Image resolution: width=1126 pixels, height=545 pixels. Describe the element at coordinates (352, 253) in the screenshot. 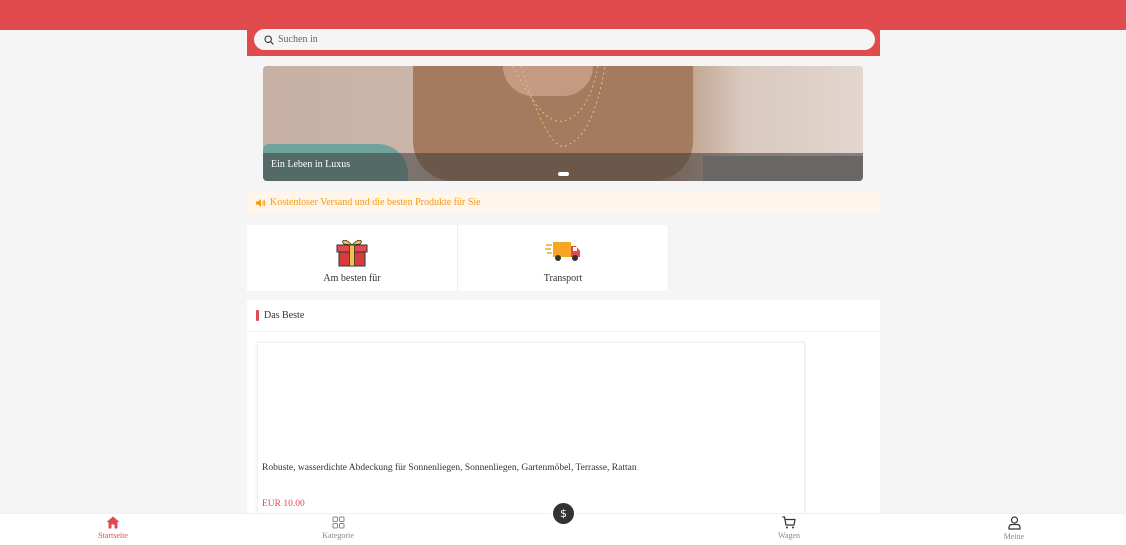

I see `gift-icon` at that location.